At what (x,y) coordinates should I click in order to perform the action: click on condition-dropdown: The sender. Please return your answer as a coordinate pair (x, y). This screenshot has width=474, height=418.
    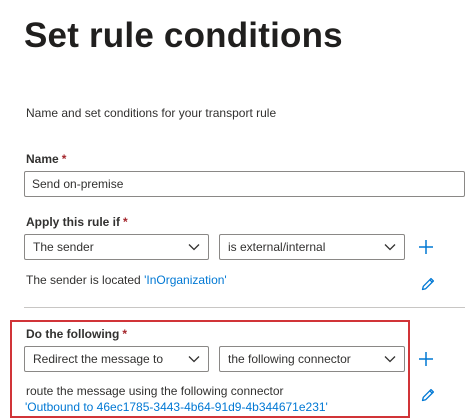
    Looking at the image, I should click on (116, 247).